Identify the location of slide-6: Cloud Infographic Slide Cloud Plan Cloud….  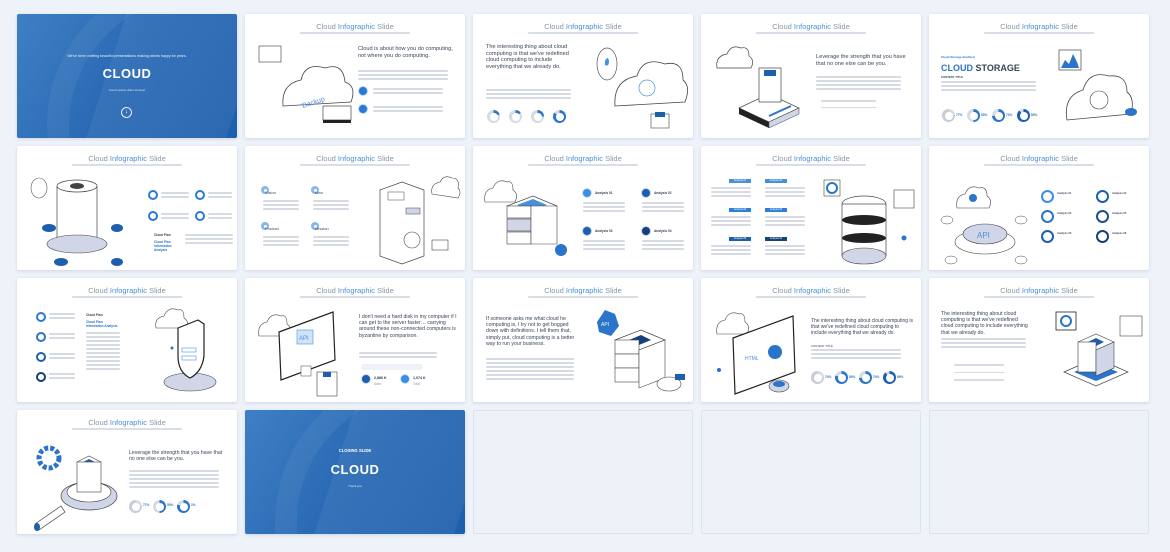
(127, 208).